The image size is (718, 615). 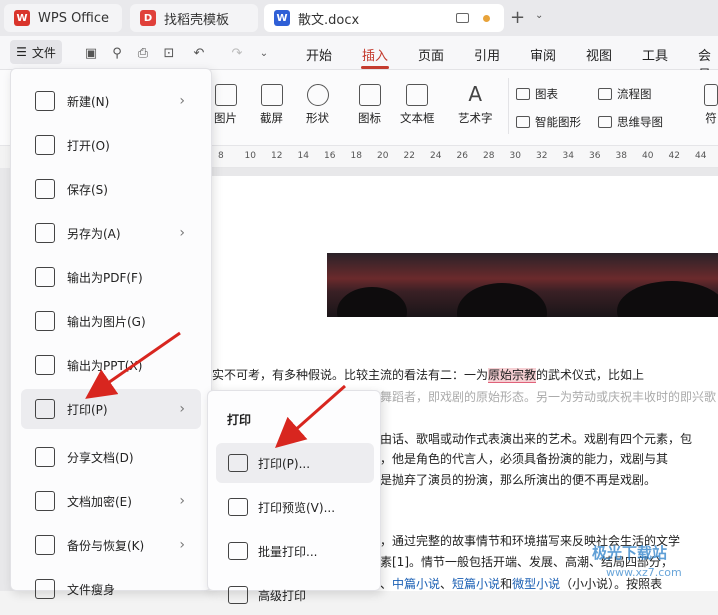 I want to click on docer-logo-icon: D, so click(x=148, y=18).